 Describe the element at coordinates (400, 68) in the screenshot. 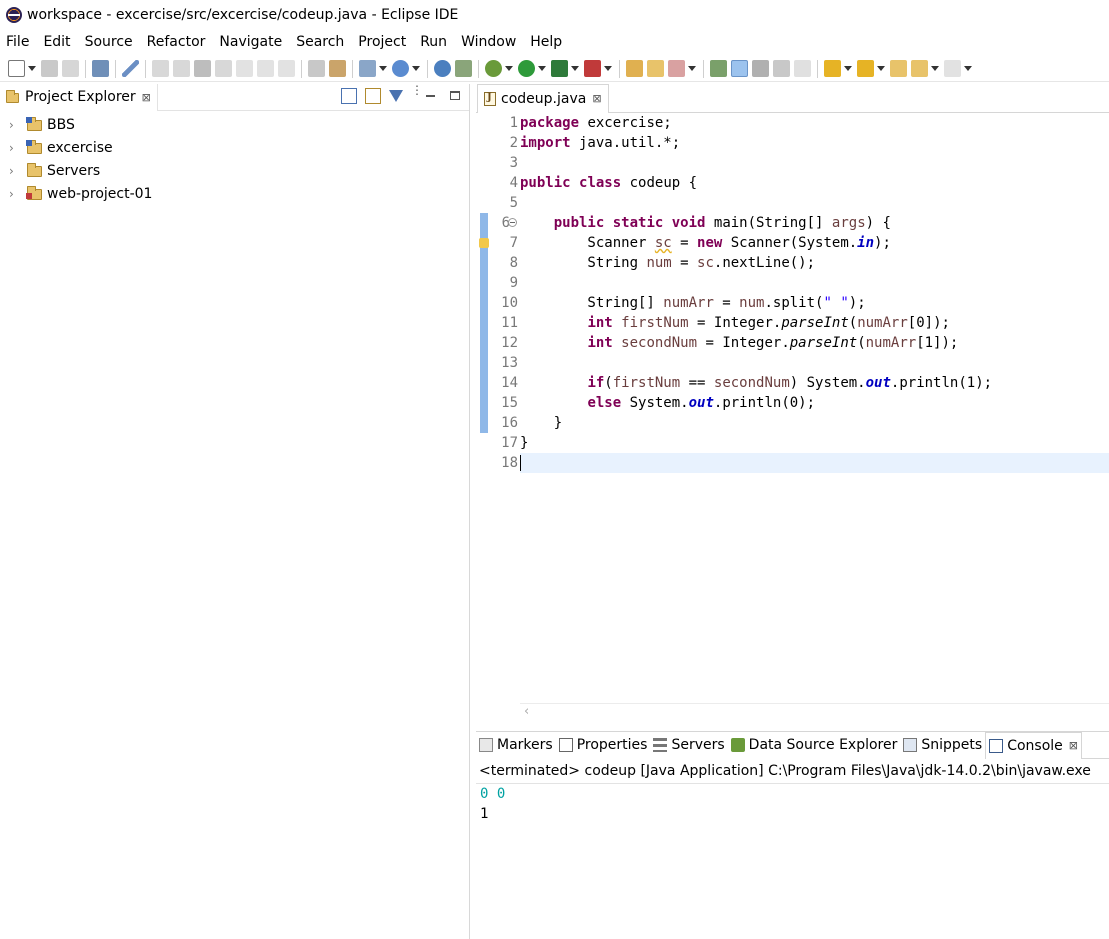

I see `new-java-class-icon` at that location.